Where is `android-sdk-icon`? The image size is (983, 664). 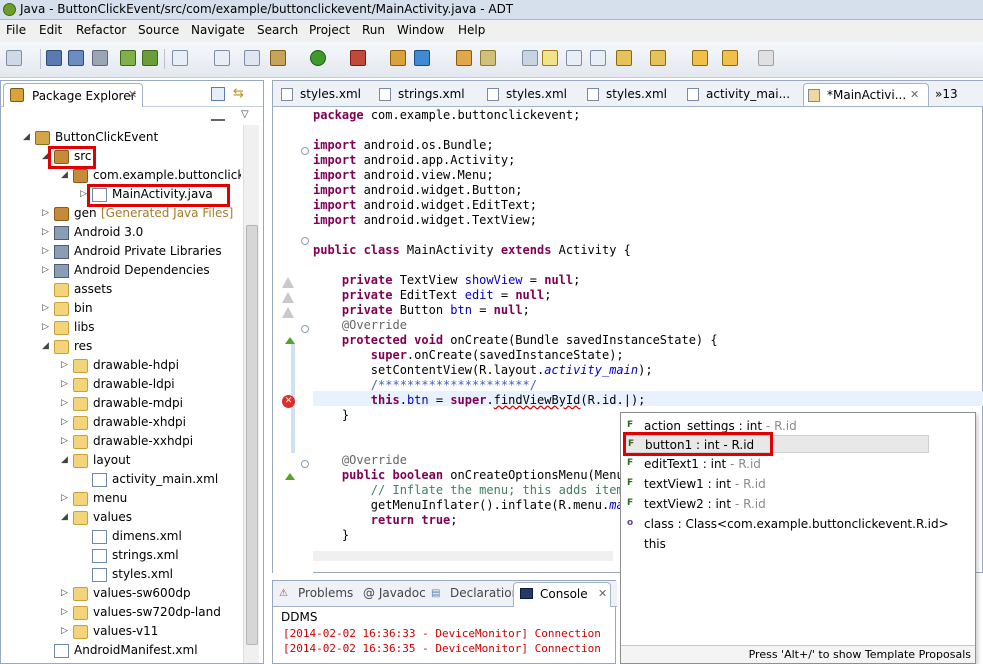 android-sdk-icon is located at coordinates (128, 58).